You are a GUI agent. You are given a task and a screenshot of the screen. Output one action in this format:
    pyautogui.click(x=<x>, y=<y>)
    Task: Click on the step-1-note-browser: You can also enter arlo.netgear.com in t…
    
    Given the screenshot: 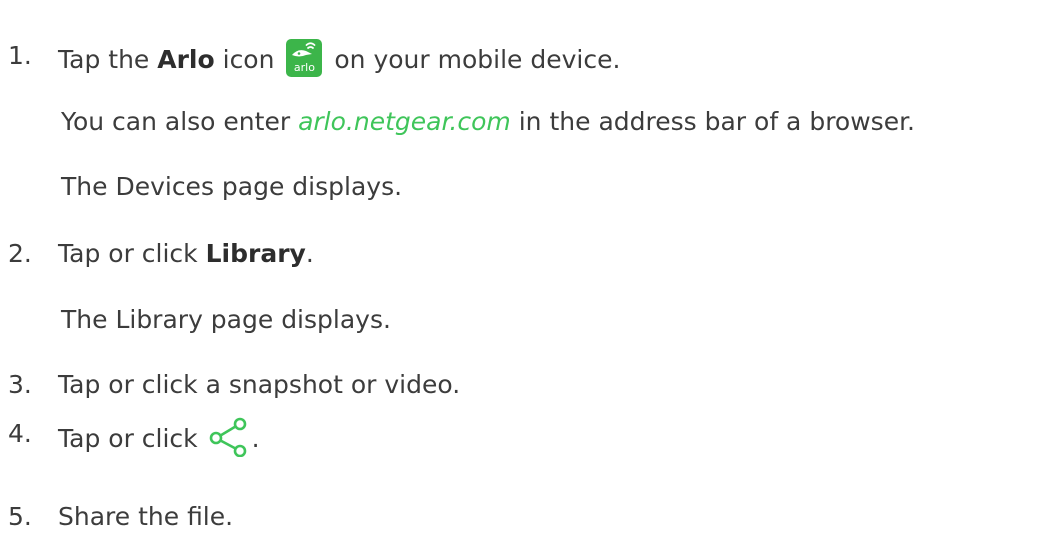 What is the action you would take?
    pyautogui.click(x=488, y=121)
    